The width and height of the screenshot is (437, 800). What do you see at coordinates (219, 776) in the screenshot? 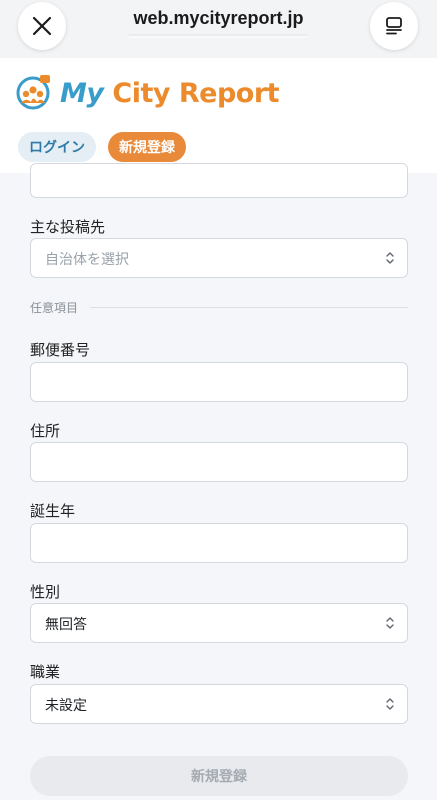
I see `submit-signup-button: 新規登録` at bounding box center [219, 776].